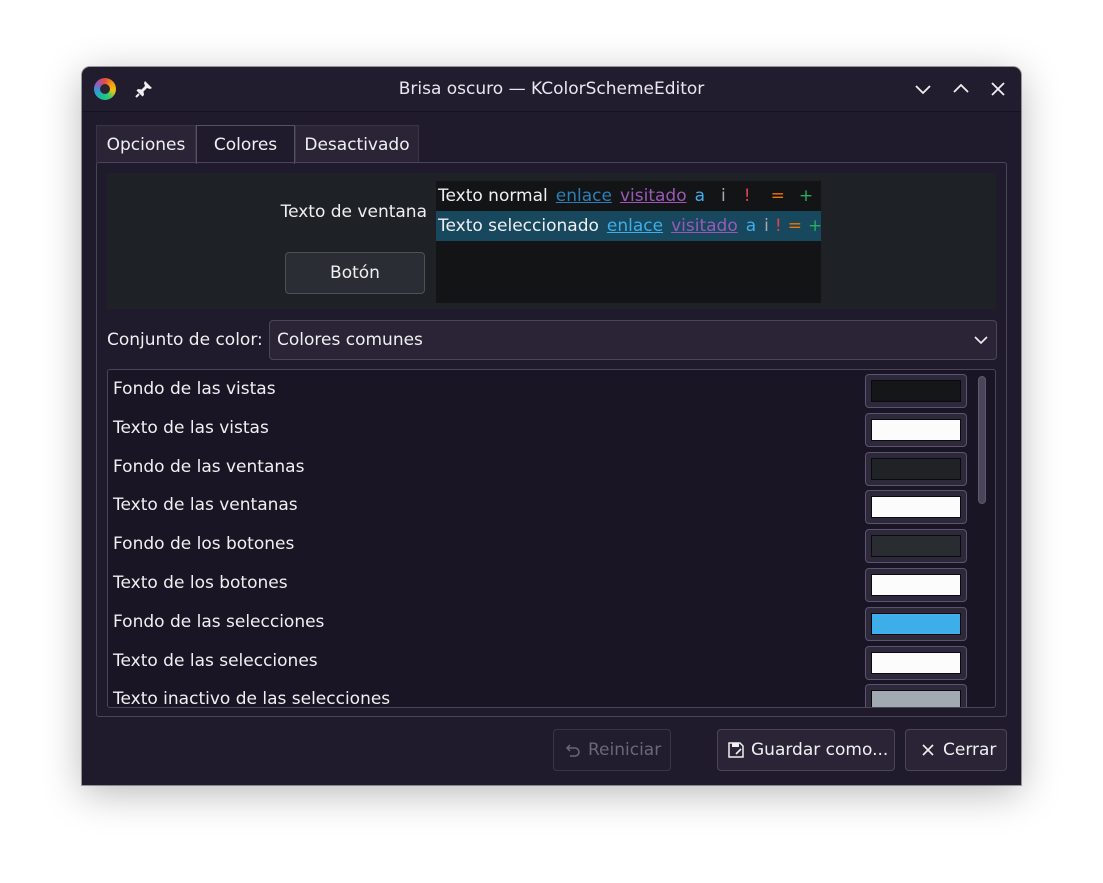 The height and width of the screenshot is (883, 1103). What do you see at coordinates (815, 226) in the screenshot?
I see `preview-selected-positive: +` at bounding box center [815, 226].